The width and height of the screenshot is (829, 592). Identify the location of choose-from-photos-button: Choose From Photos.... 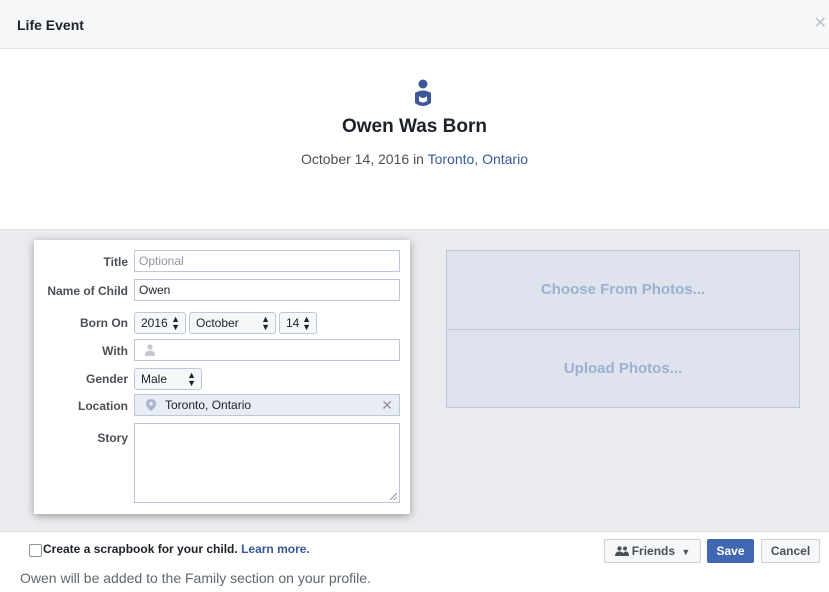
(623, 290).